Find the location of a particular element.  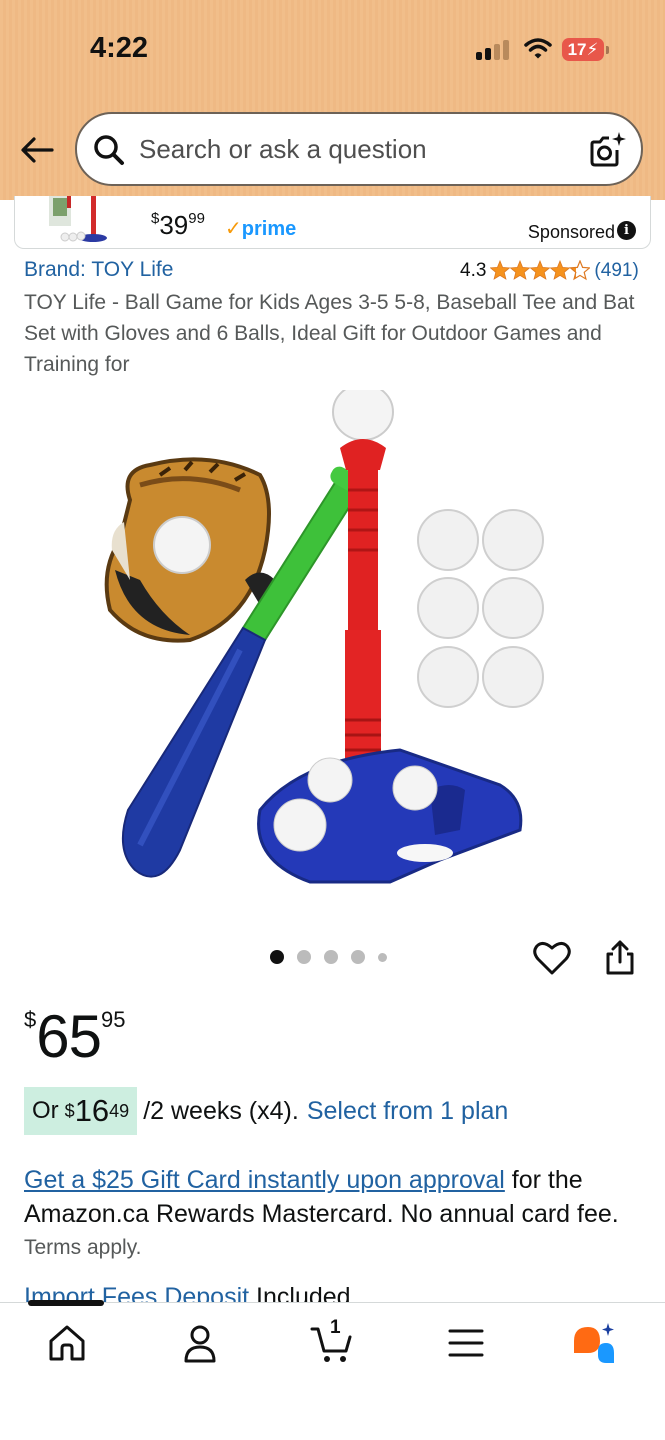

rating-summary: 4.3 (491) is located at coordinates (549, 271).